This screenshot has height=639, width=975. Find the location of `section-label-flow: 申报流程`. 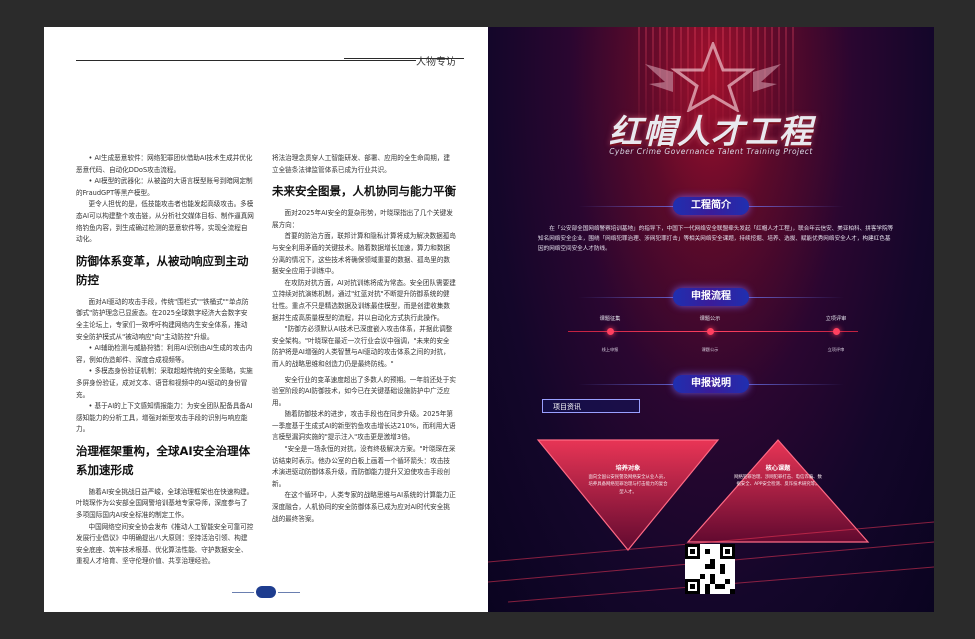

section-label-flow: 申报流程 is located at coordinates (711, 297).